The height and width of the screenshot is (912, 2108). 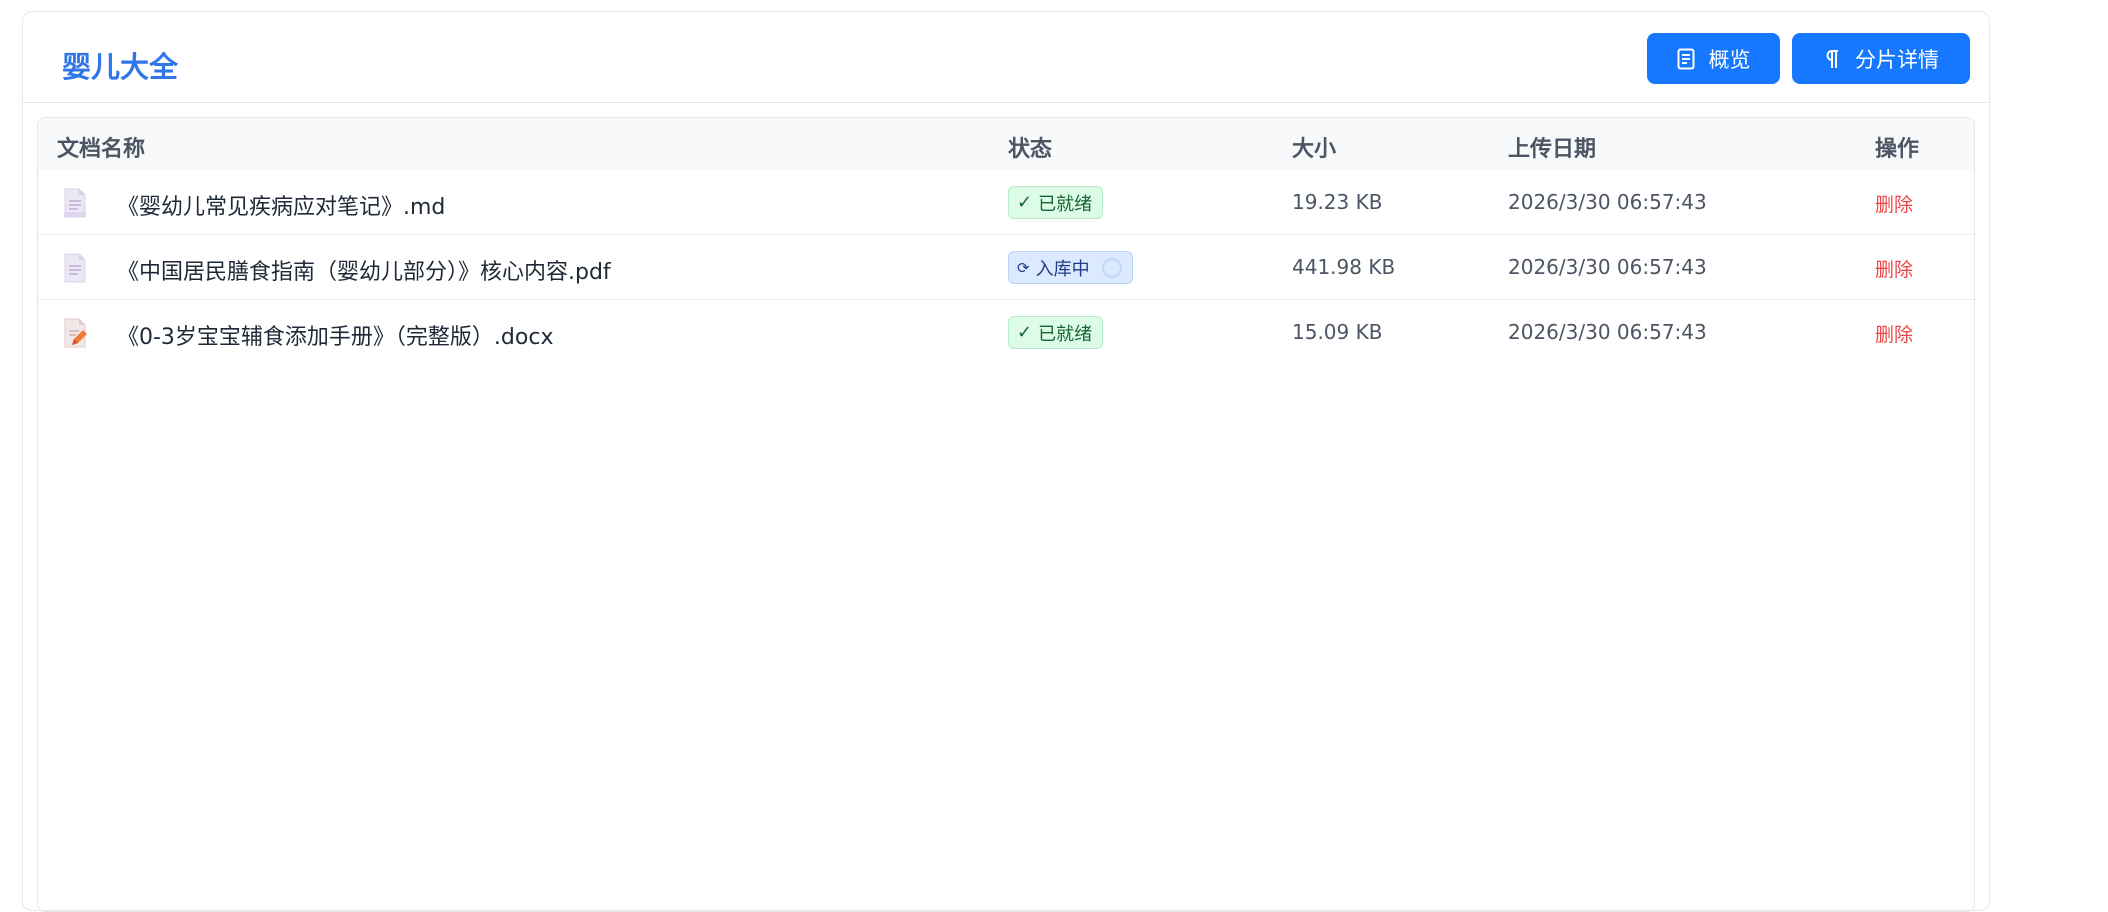 I want to click on sync-icon: ⟳, so click(x=1023, y=267).